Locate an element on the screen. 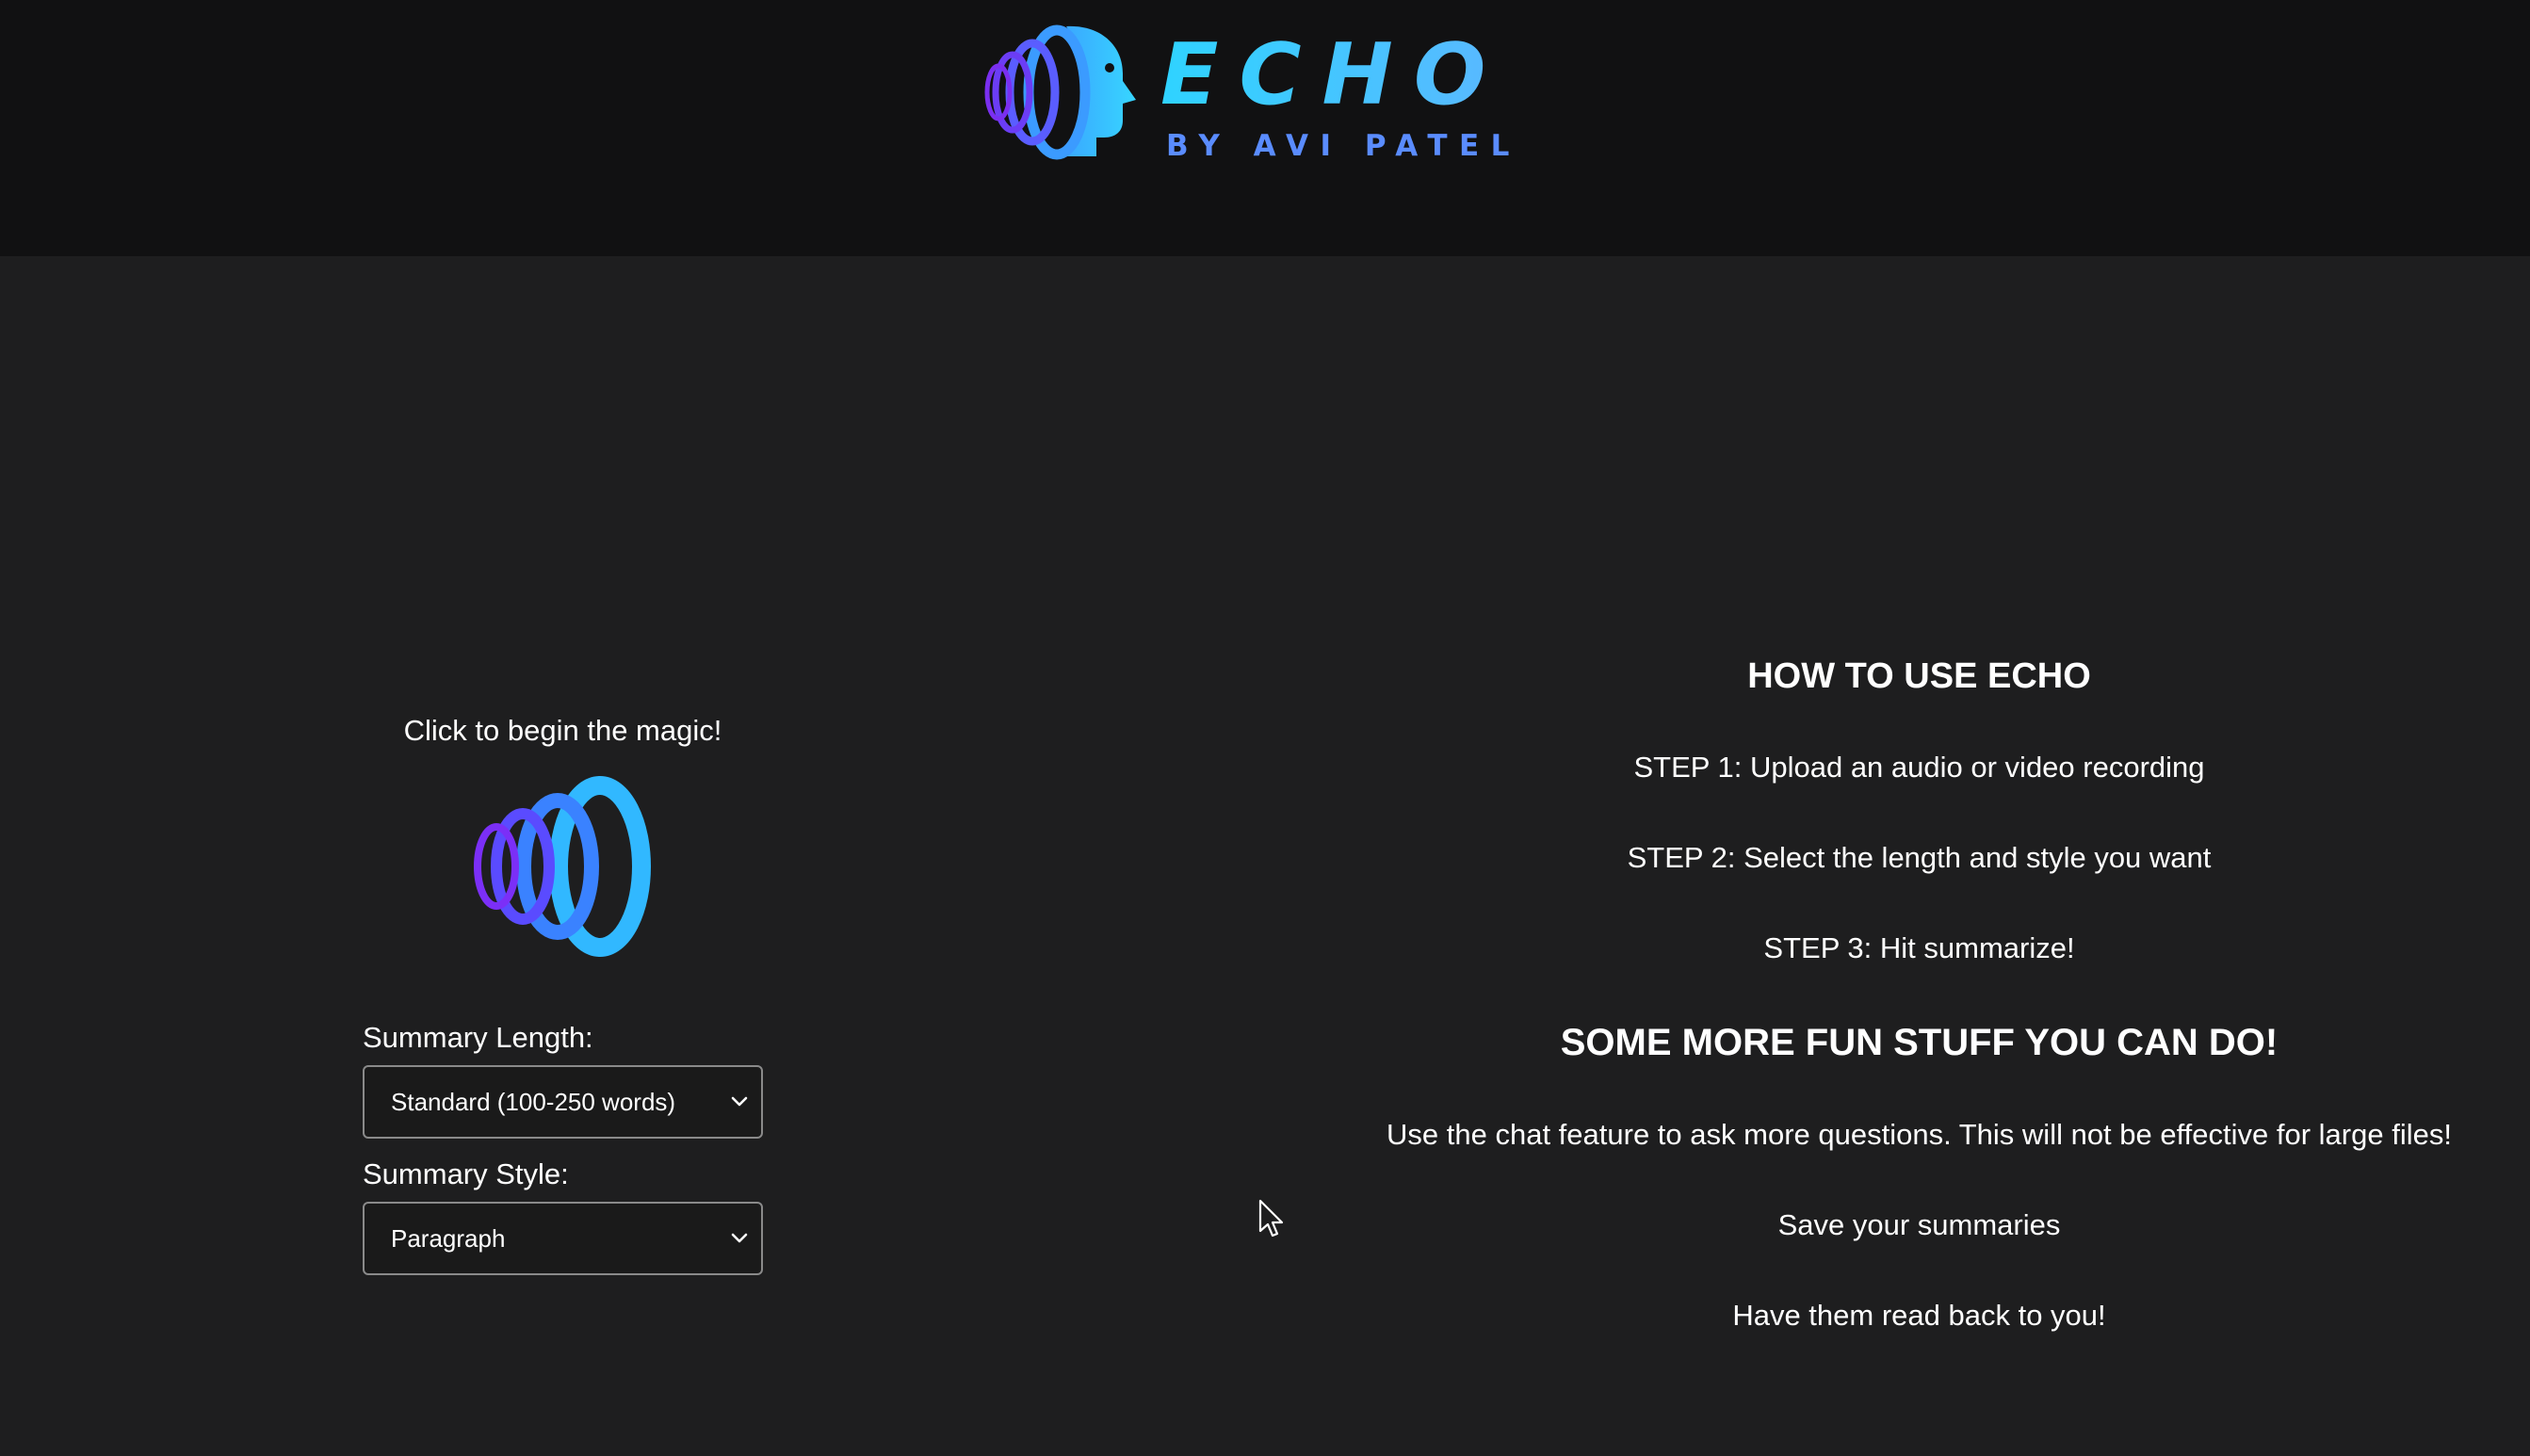  echo-logo: ECHO BY AVI PATEL is located at coordinates (1245, 90).